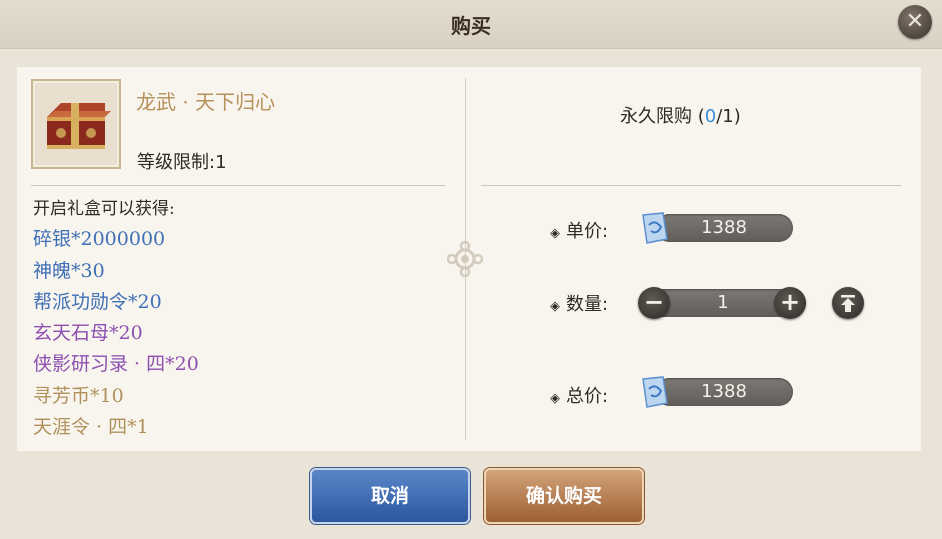 The height and width of the screenshot is (539, 942). What do you see at coordinates (728, 116) in the screenshot?
I see `limit-suffix: /1)` at bounding box center [728, 116].